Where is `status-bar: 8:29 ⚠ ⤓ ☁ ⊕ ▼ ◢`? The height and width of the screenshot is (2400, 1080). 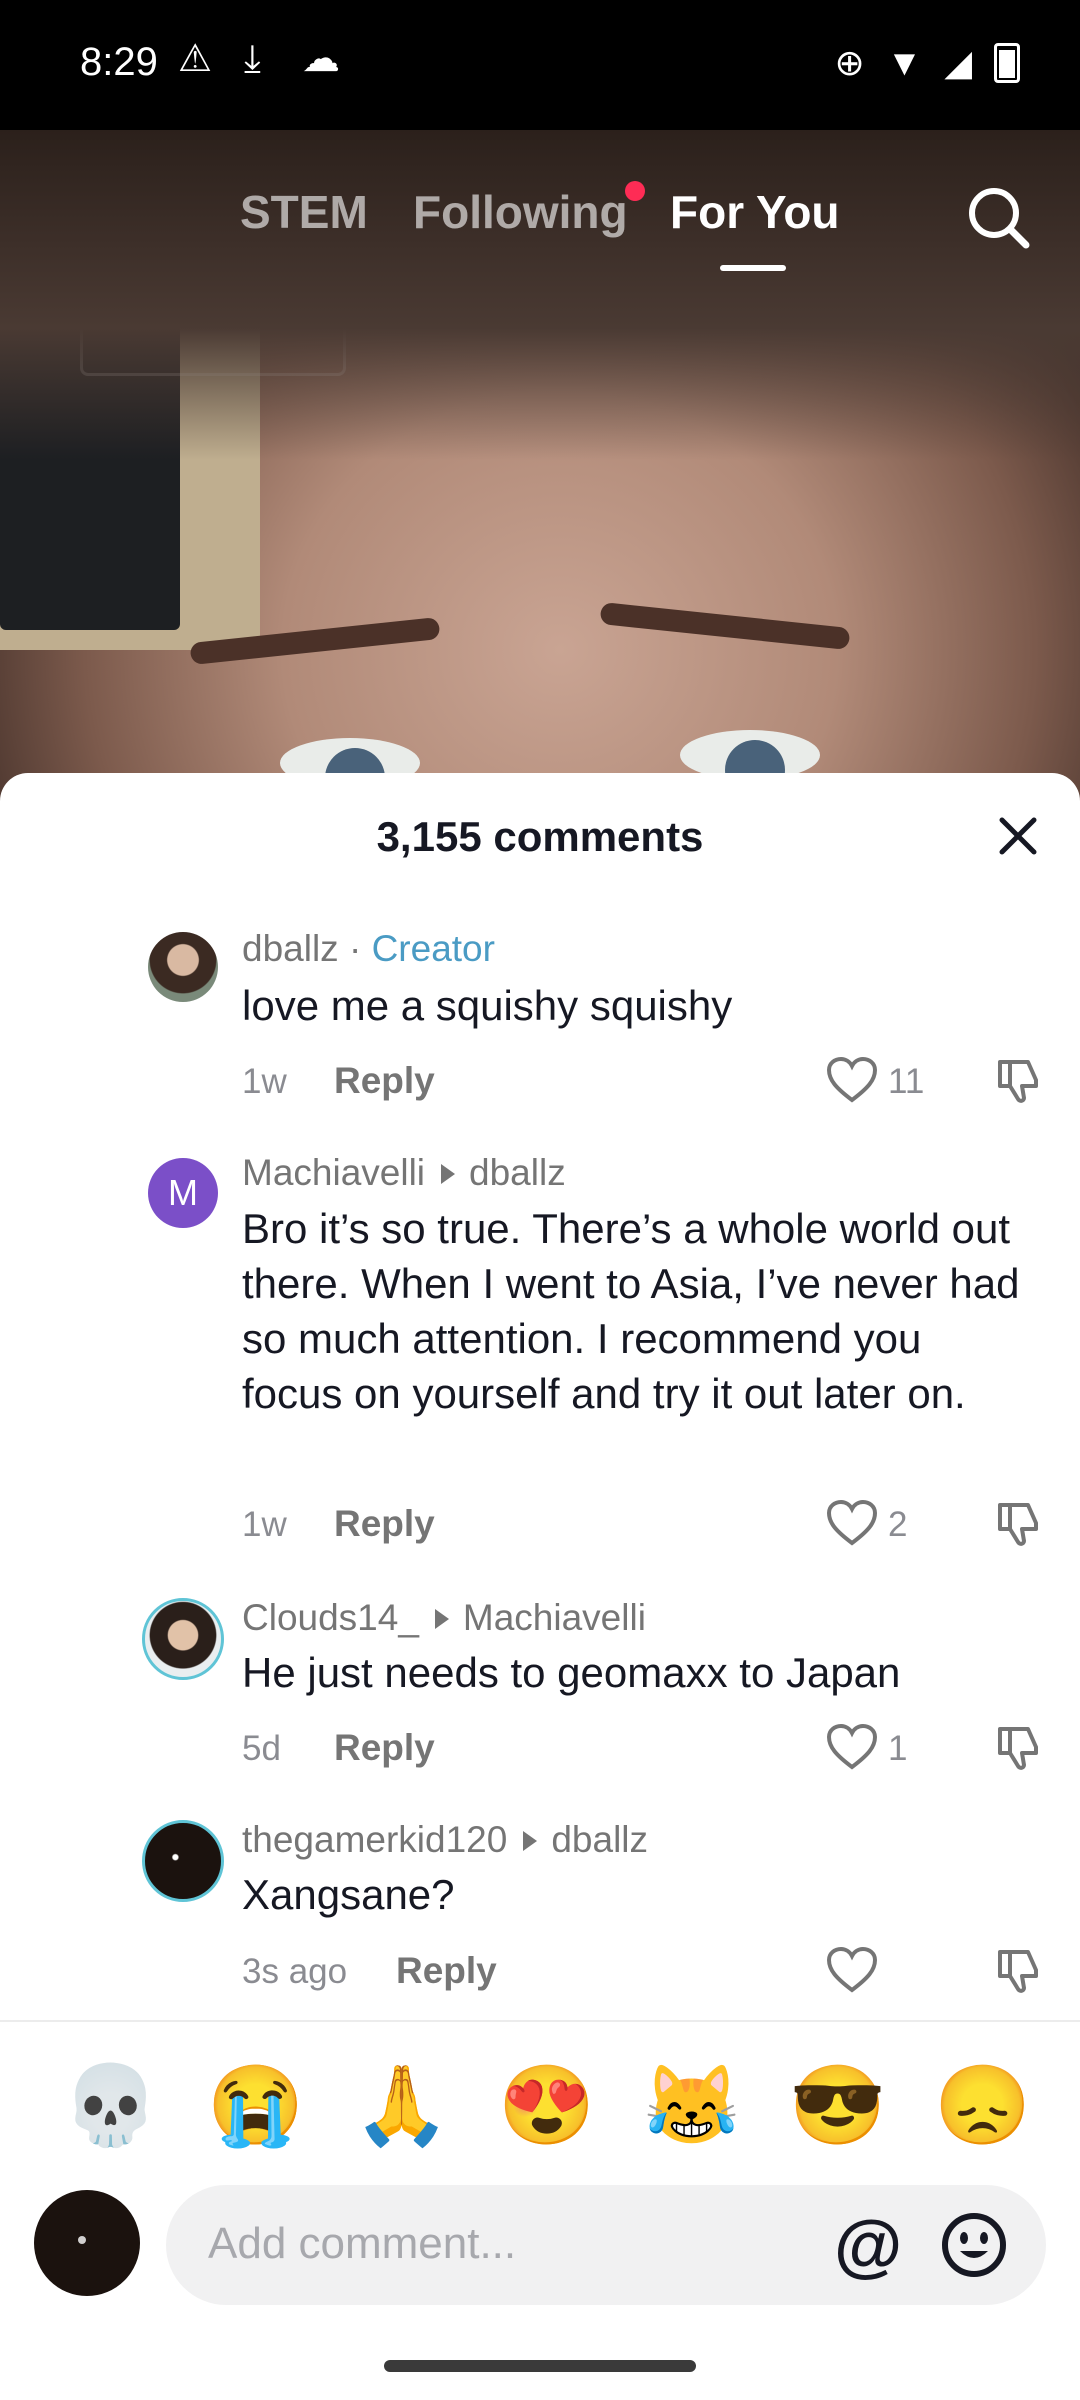 status-bar: 8:29 ⚠ ⤓ ☁ ⊕ ▼ ◢ is located at coordinates (540, 65).